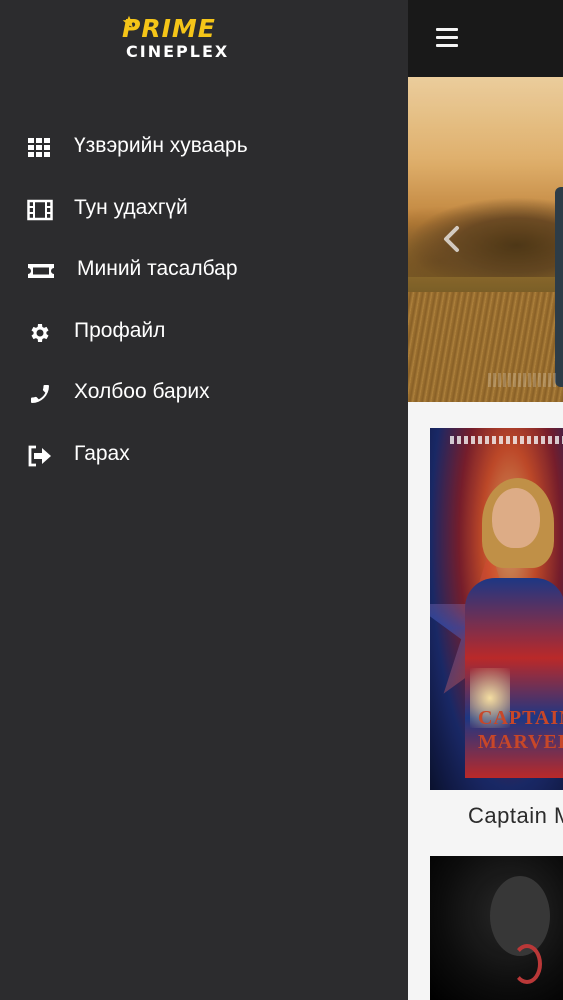  What do you see at coordinates (142, 391) in the screenshot?
I see `menu-item-label: Холбоо барих` at bounding box center [142, 391].